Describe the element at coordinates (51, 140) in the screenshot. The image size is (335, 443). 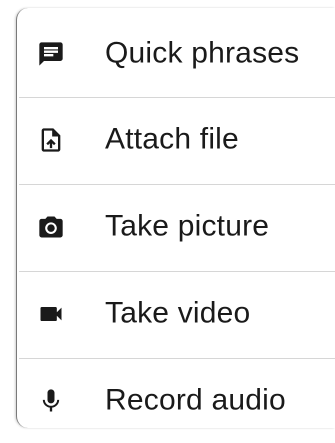
I see `file-upload-icon` at that location.